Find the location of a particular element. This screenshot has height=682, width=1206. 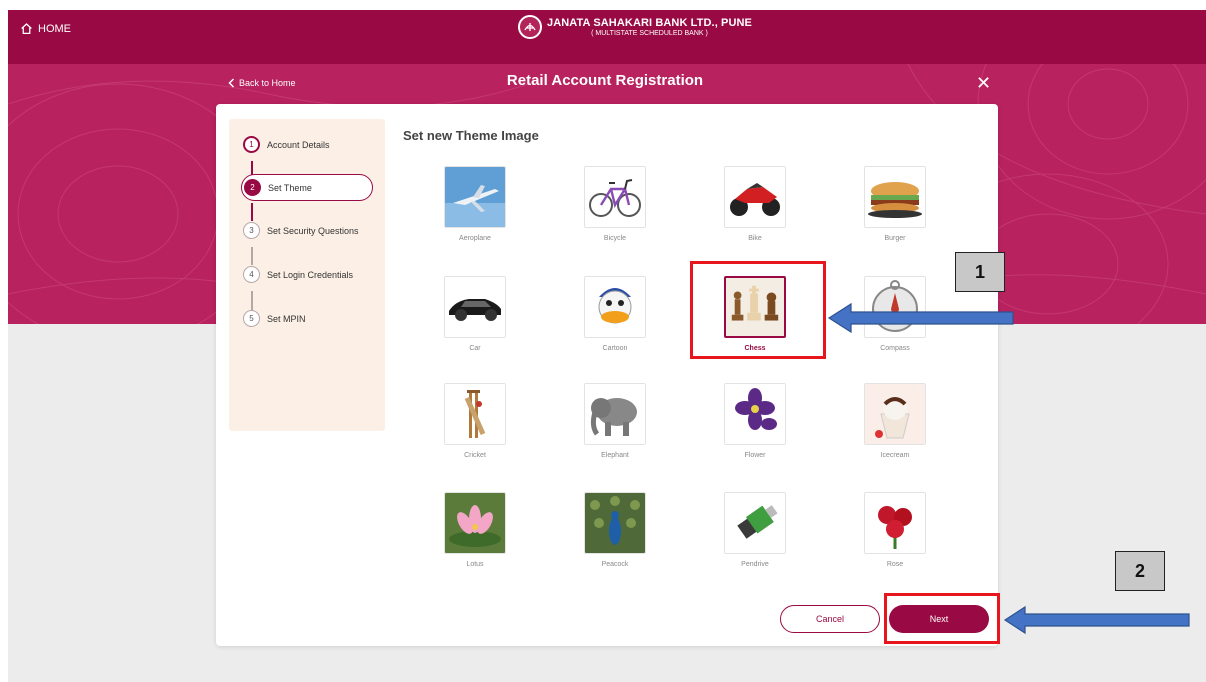

home-label: HOME is located at coordinates (54, 28).